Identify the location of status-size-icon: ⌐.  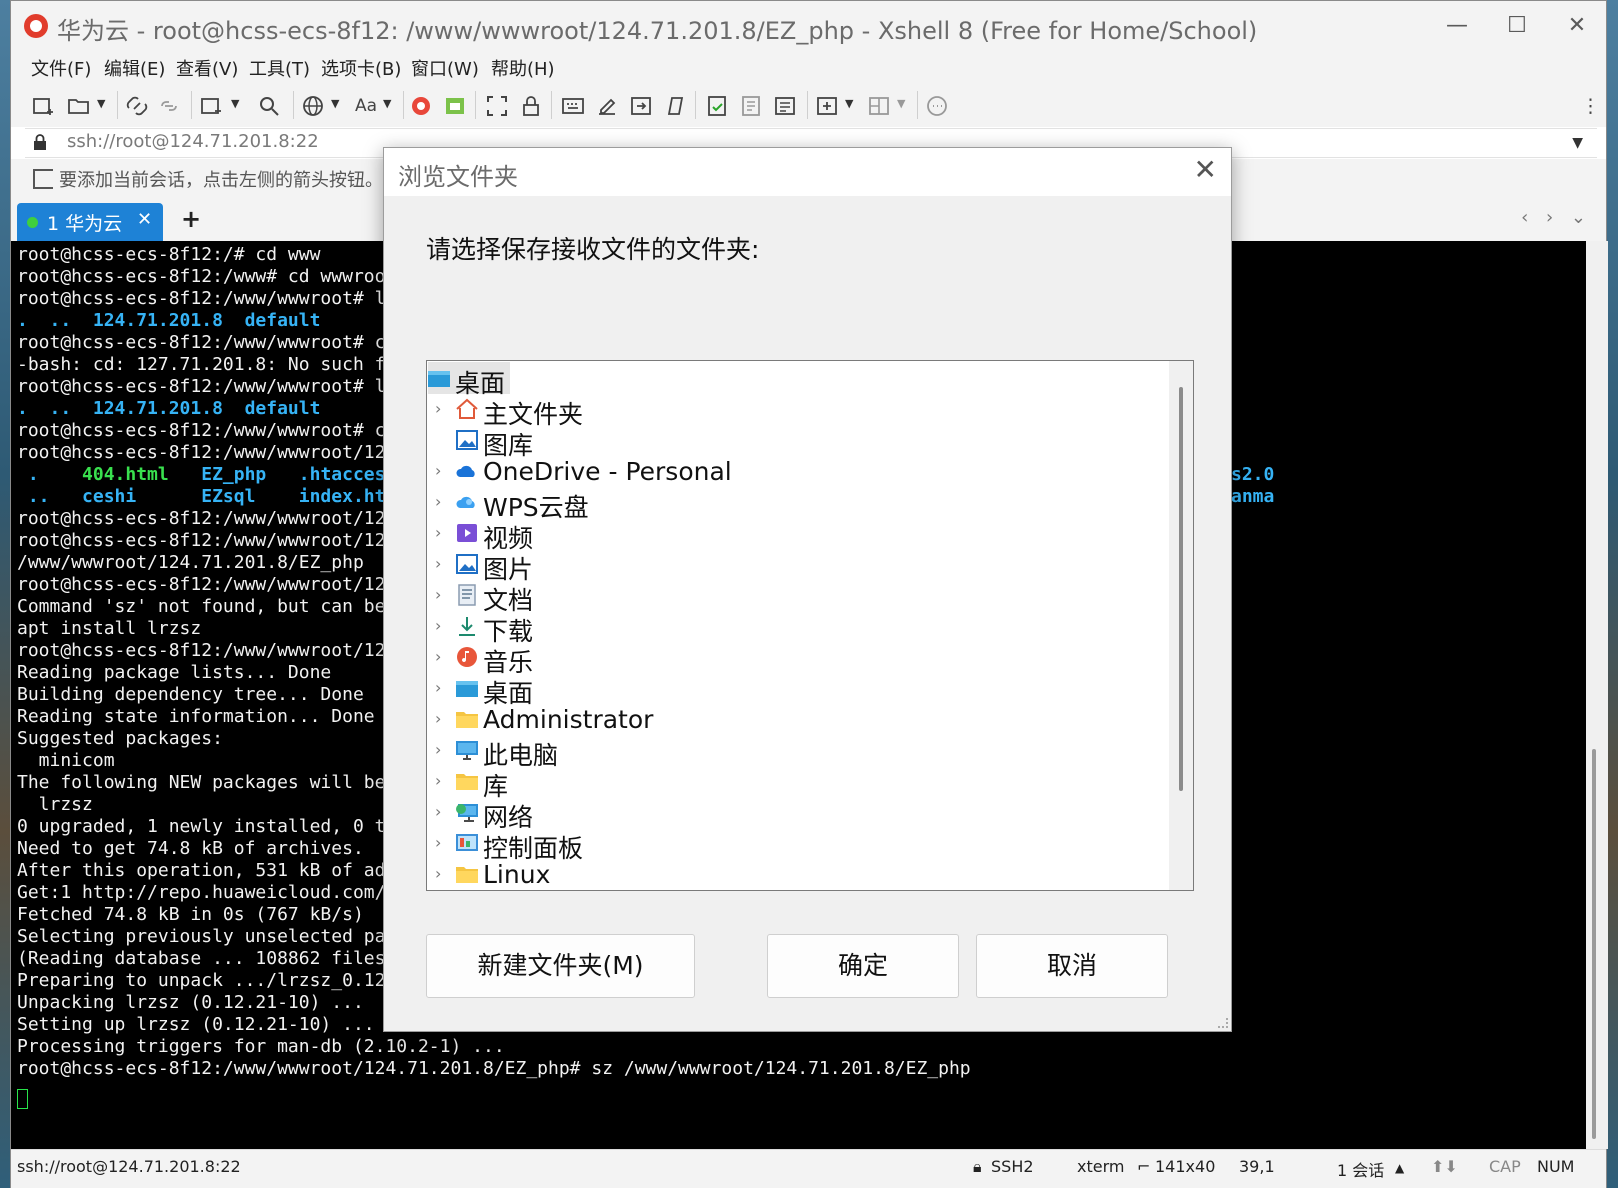
(1144, 1166).